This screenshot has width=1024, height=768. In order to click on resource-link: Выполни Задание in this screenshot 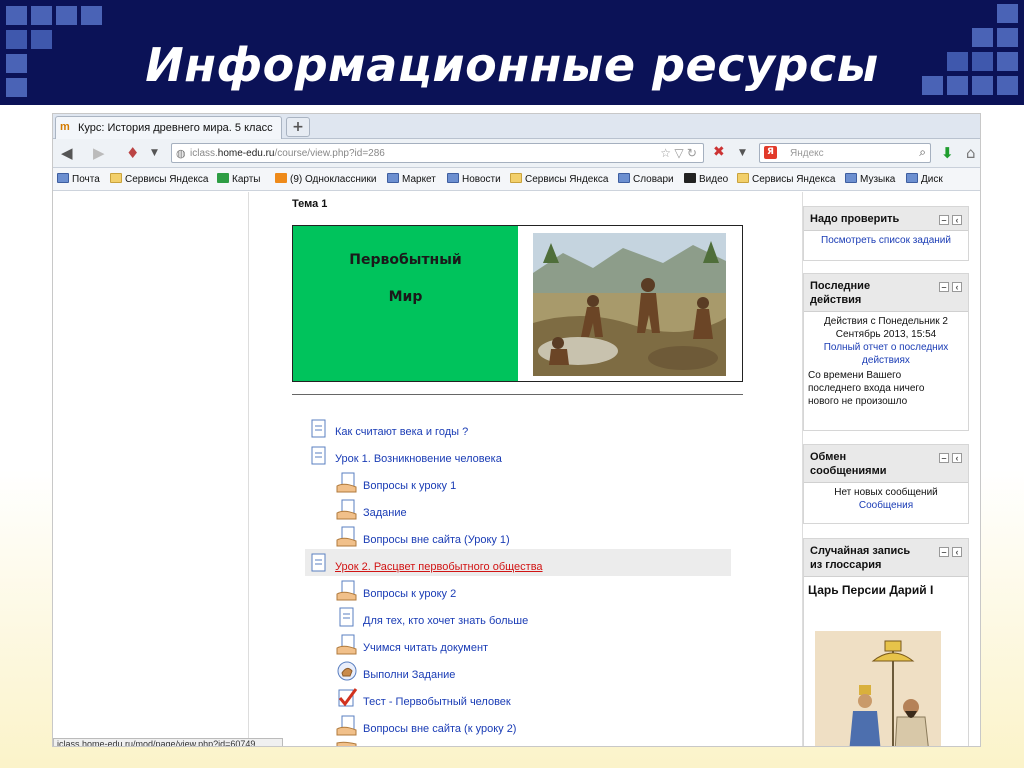, I will do `click(409, 675)`.